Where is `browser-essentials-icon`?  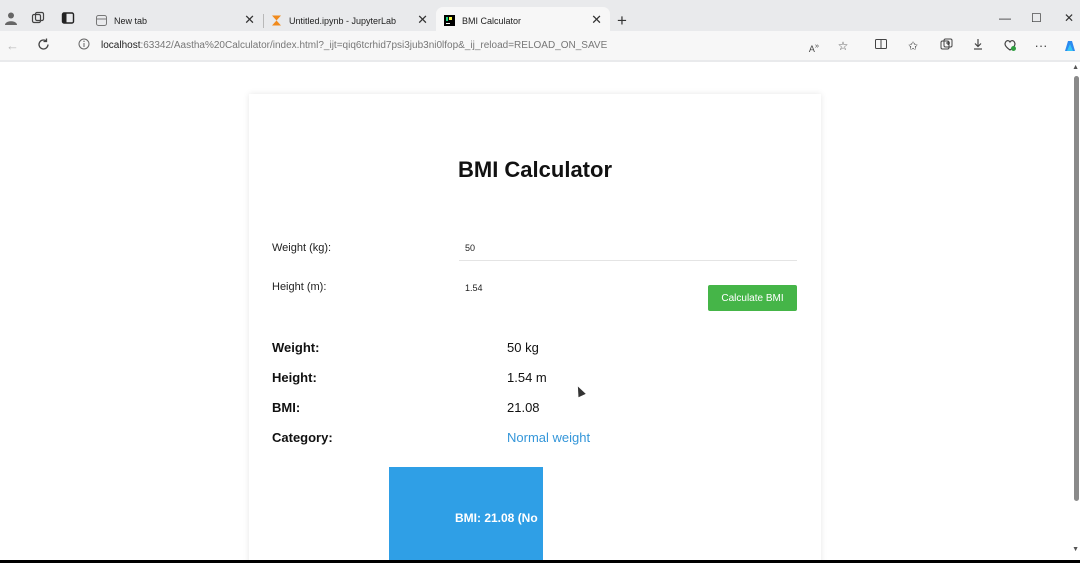
browser-essentials-icon is located at coordinates (1010, 46).